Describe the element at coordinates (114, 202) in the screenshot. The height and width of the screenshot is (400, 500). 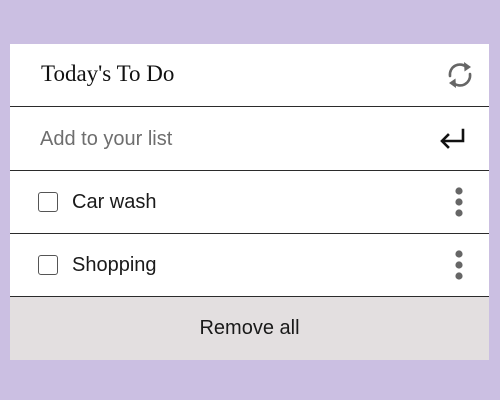
I see `item-label: Car wash` at that location.